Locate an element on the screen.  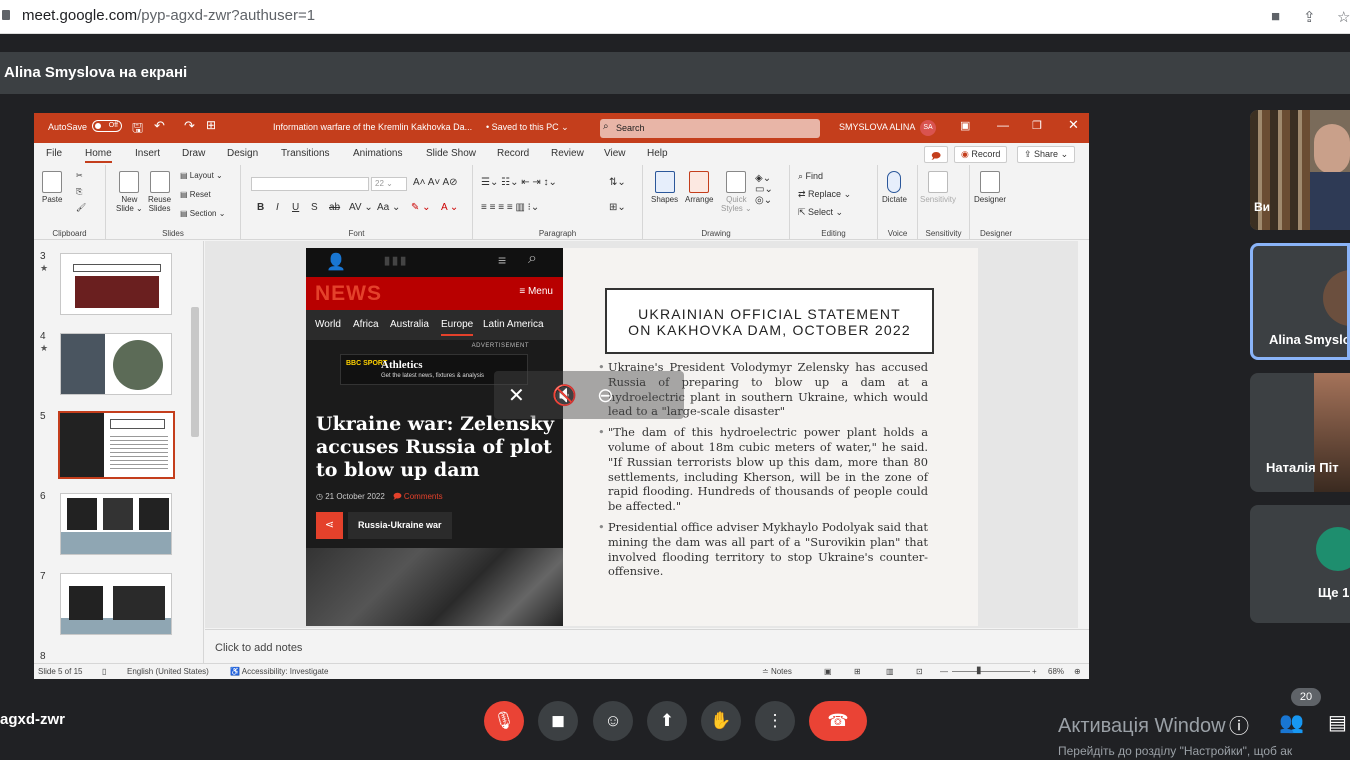
format-painter-icon: 🖌 is located at coordinates (81, 207).